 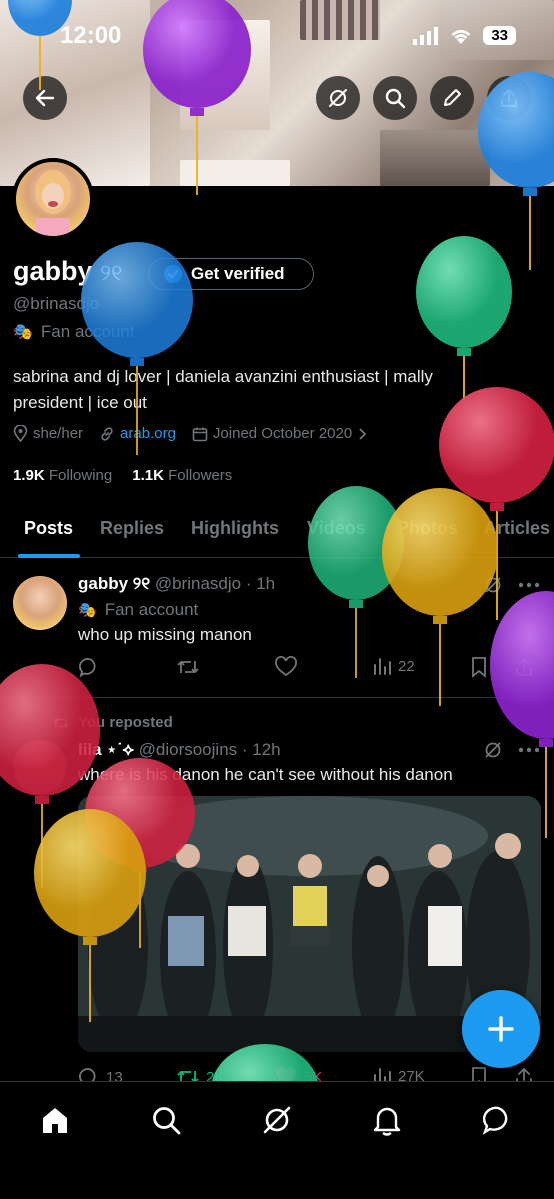 I want to click on following-label: Following, so click(x=80, y=475).